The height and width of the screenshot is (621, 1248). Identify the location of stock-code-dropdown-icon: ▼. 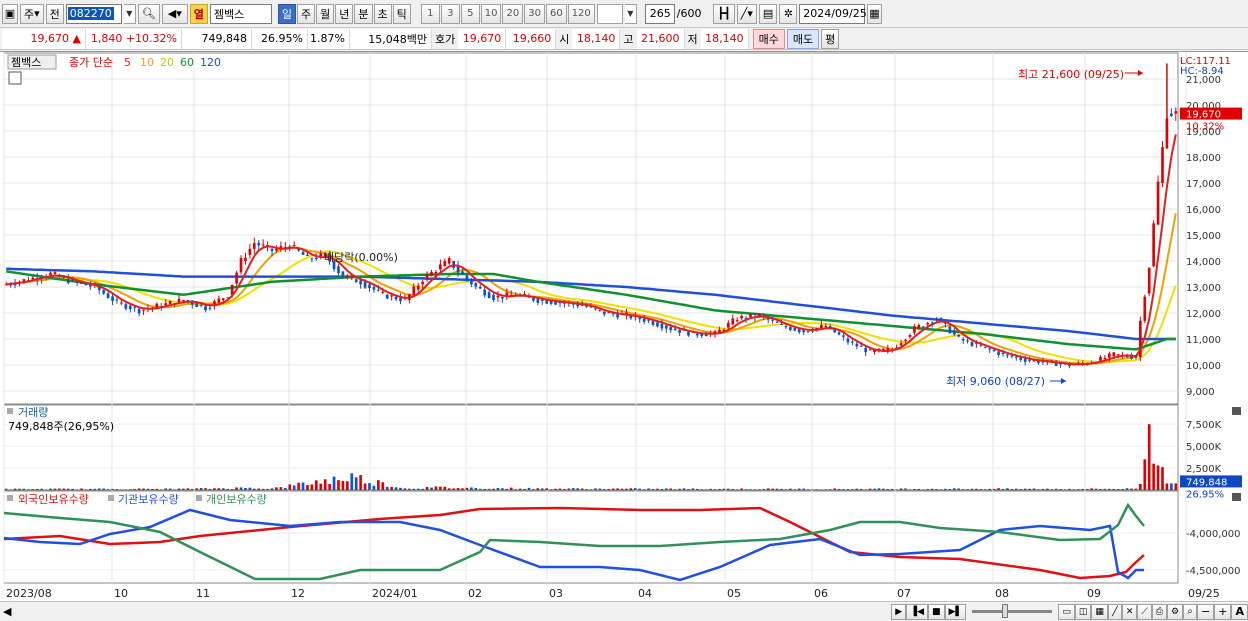
(129, 13).